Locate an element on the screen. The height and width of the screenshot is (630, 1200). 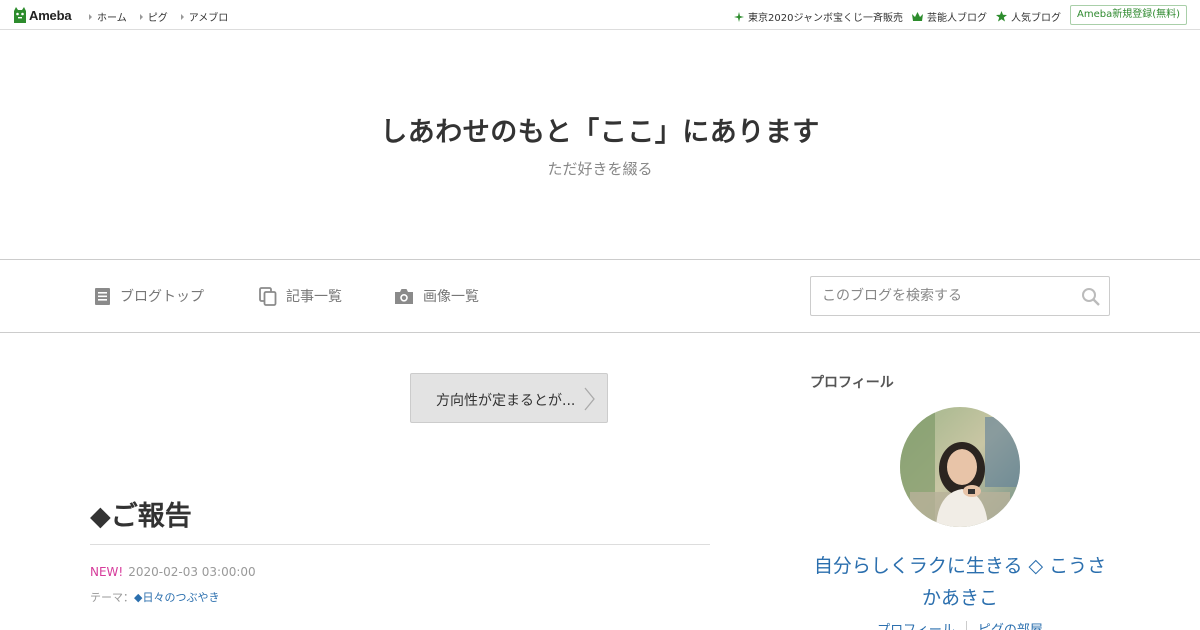
entry-theme: テーマ：◆日々のつぶやき is located at coordinates (154, 597).